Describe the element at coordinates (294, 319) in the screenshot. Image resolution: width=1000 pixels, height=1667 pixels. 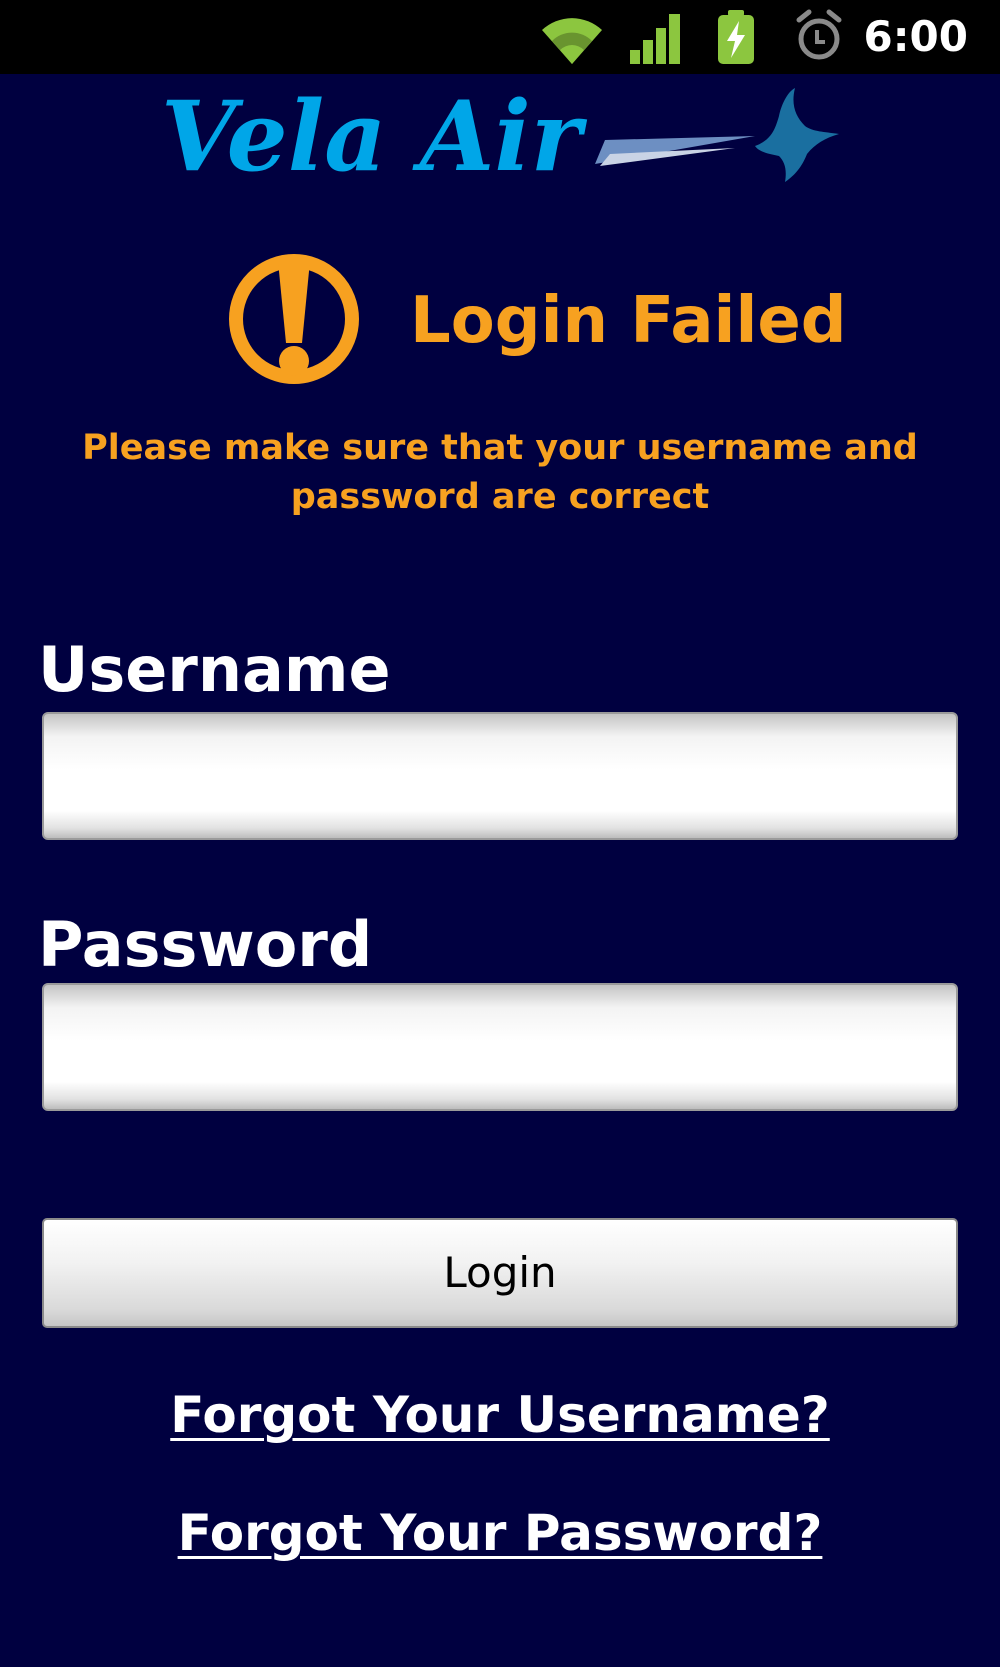
I see `warning-icon` at that location.